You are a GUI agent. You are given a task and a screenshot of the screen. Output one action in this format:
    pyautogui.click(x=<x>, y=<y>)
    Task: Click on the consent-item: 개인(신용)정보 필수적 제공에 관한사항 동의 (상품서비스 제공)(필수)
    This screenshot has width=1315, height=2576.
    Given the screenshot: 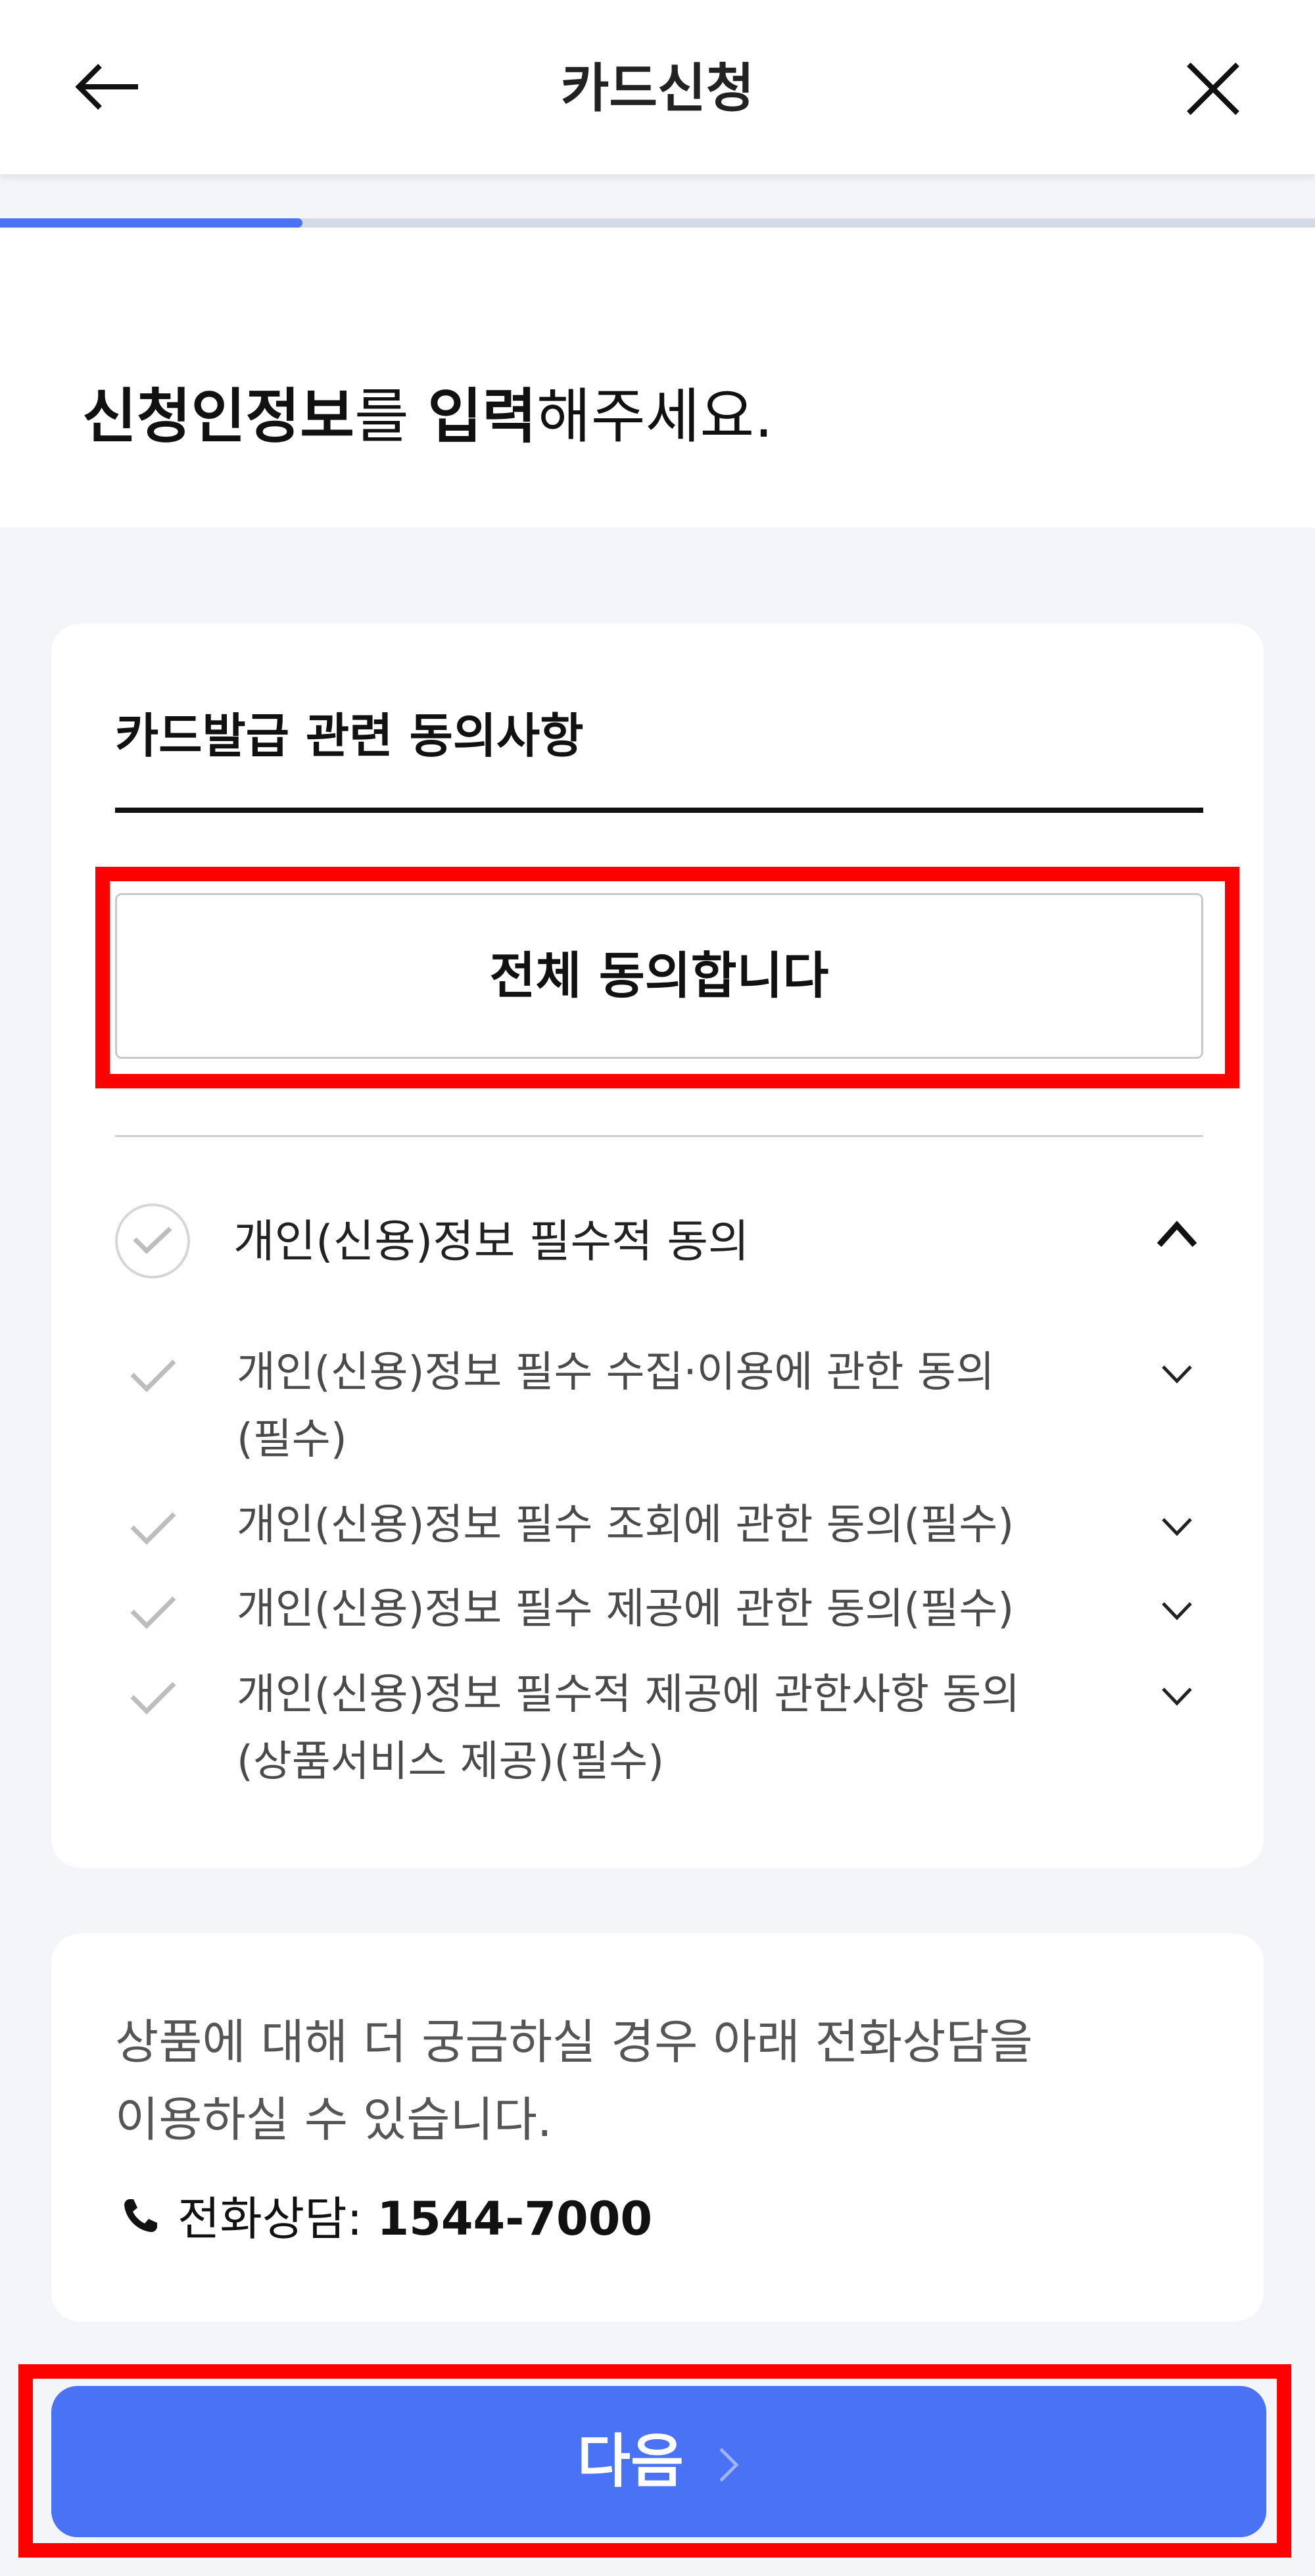 What is the action you would take?
    pyautogui.click(x=628, y=1728)
    